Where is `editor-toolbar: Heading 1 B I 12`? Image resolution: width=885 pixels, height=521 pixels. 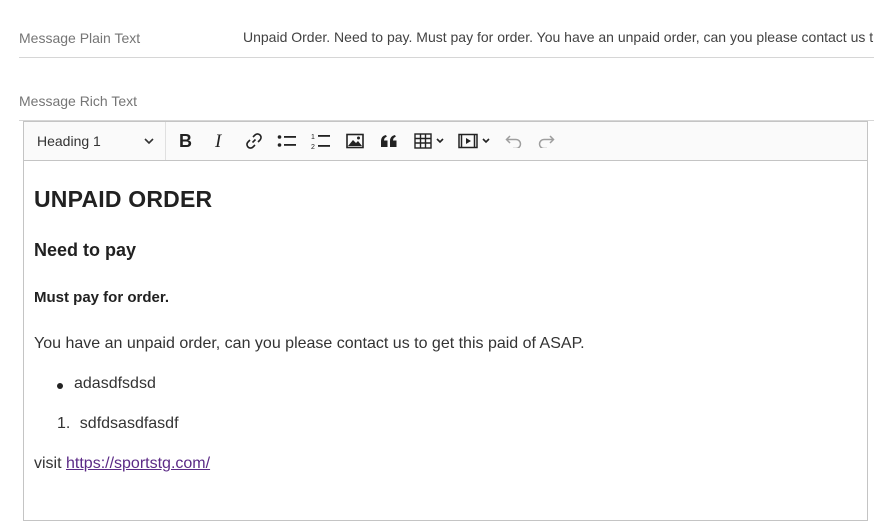 editor-toolbar: Heading 1 B I 12 is located at coordinates (445, 141).